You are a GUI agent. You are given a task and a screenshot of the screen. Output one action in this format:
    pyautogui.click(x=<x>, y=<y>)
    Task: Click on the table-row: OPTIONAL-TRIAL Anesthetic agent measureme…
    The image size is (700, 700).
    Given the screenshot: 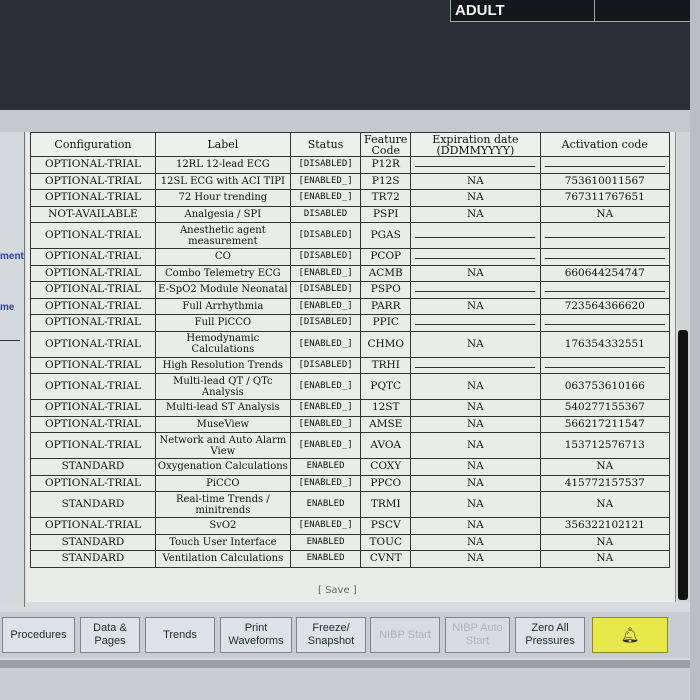 What is the action you would take?
    pyautogui.click(x=350, y=235)
    